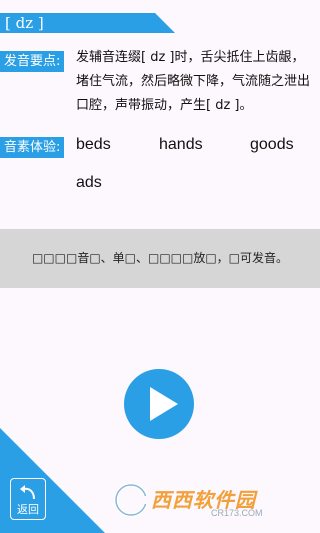 The image size is (320, 533). I want to click on notice-bar: □□□□音□、单□、□□□□放□，□可发音。, so click(160, 258).